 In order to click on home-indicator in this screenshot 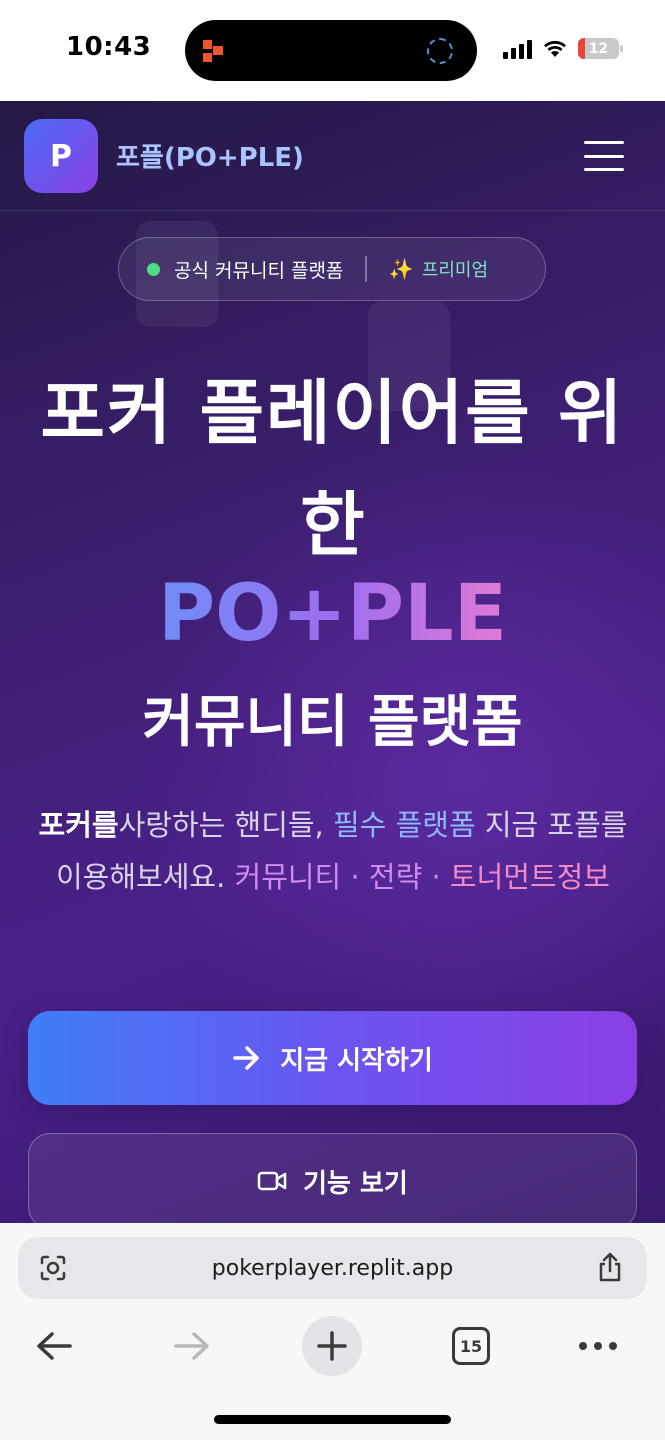, I will do `click(332, 1419)`.